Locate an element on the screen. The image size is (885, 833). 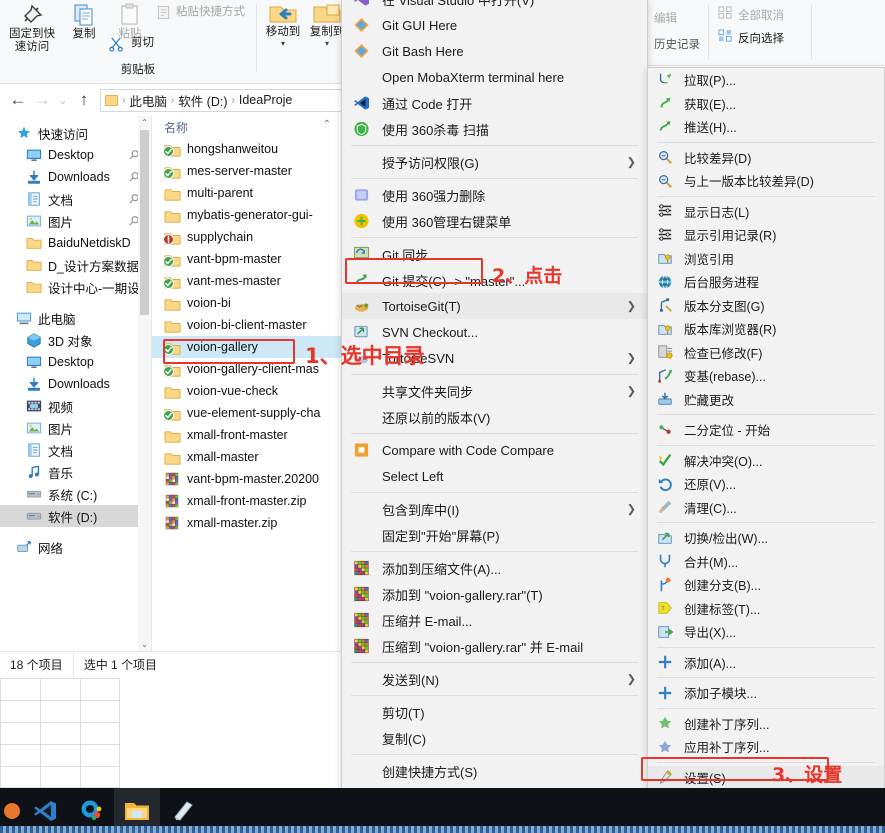
menu-item-浏览引用: 浏览引用 is located at coordinates (766, 259).